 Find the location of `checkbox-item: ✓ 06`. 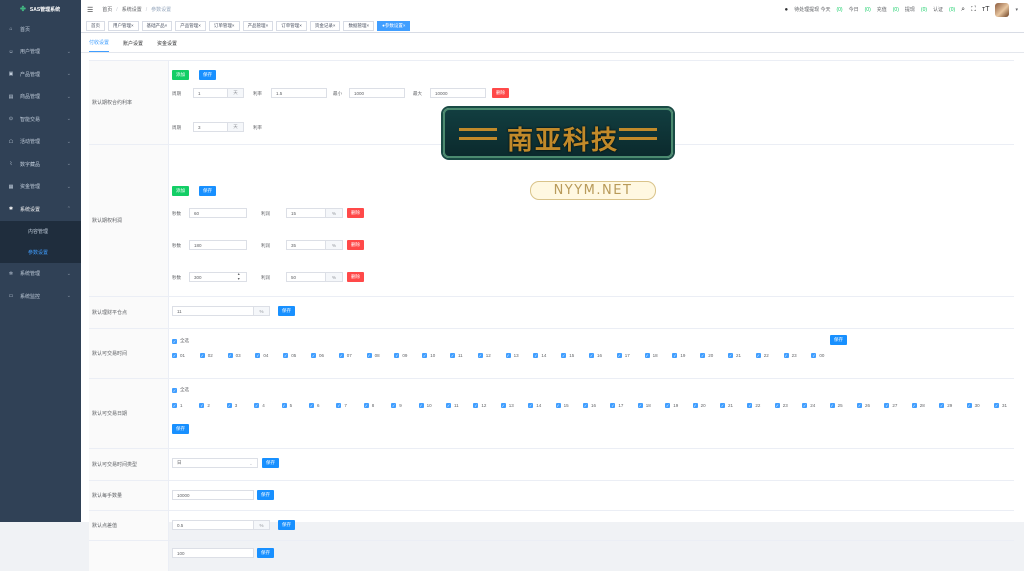

checkbox-item: ✓ 06 is located at coordinates (317, 355).